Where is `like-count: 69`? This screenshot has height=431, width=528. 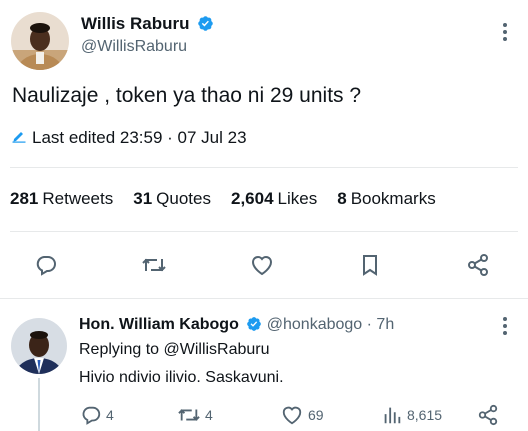
like-count: 69 is located at coordinates (316, 415).